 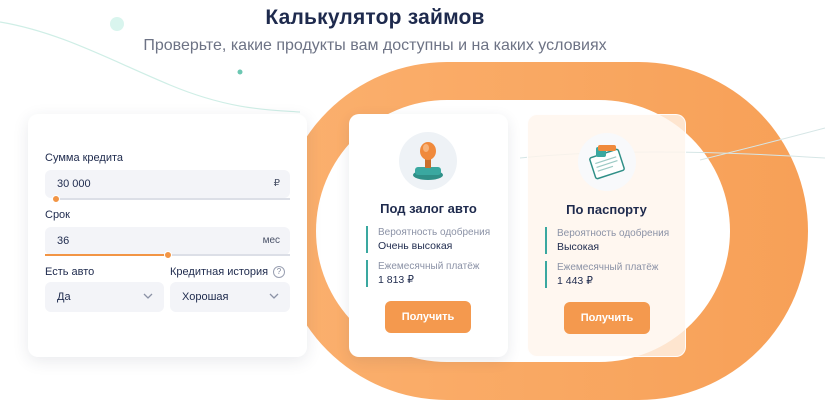 What do you see at coordinates (375, 17) in the screenshot?
I see `page-title: Калькулятор займов` at bounding box center [375, 17].